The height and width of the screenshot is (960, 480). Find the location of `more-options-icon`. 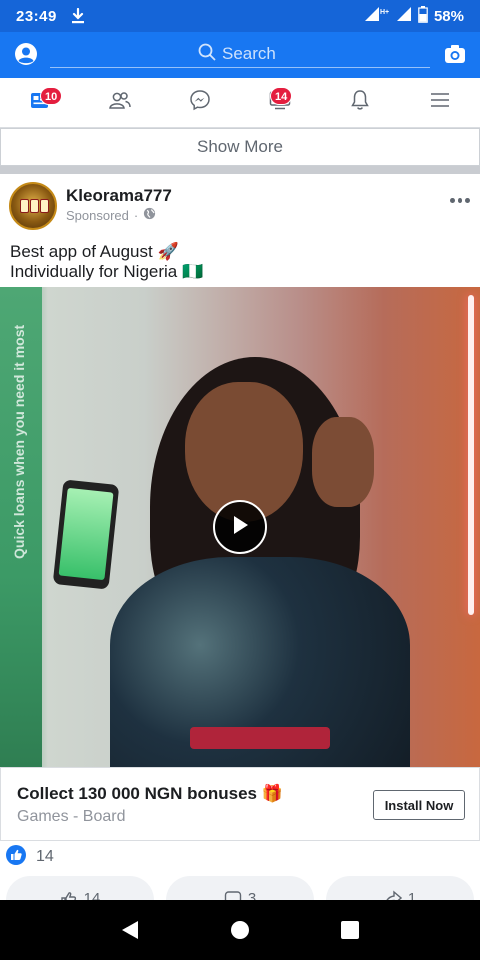

more-options-icon is located at coordinates (460, 200).